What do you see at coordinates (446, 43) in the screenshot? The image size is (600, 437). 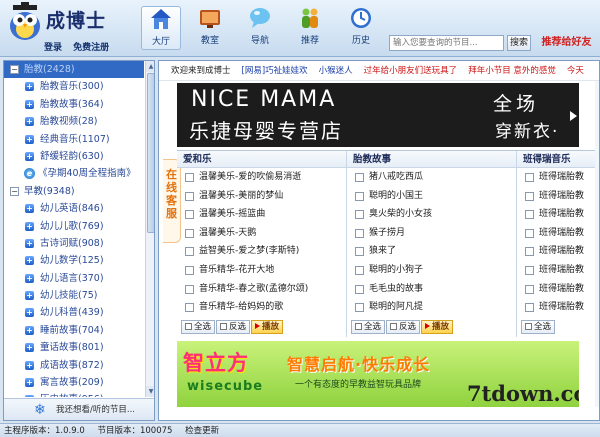 I see `search-input` at bounding box center [446, 43].